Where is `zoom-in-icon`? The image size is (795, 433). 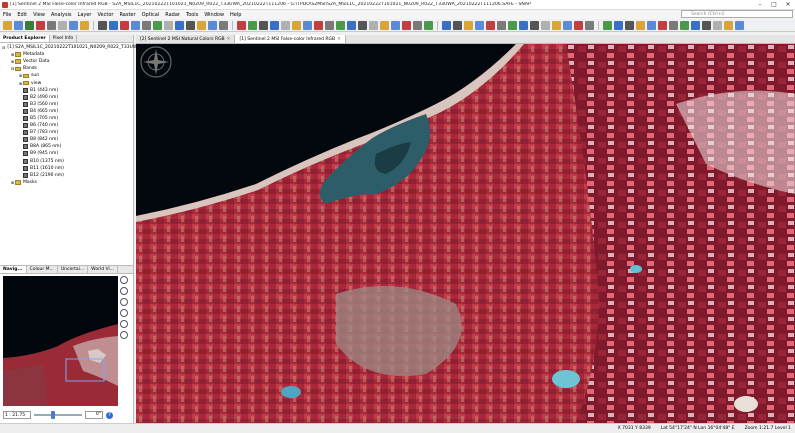 zoom-in-icon is located at coordinates (124, 280).